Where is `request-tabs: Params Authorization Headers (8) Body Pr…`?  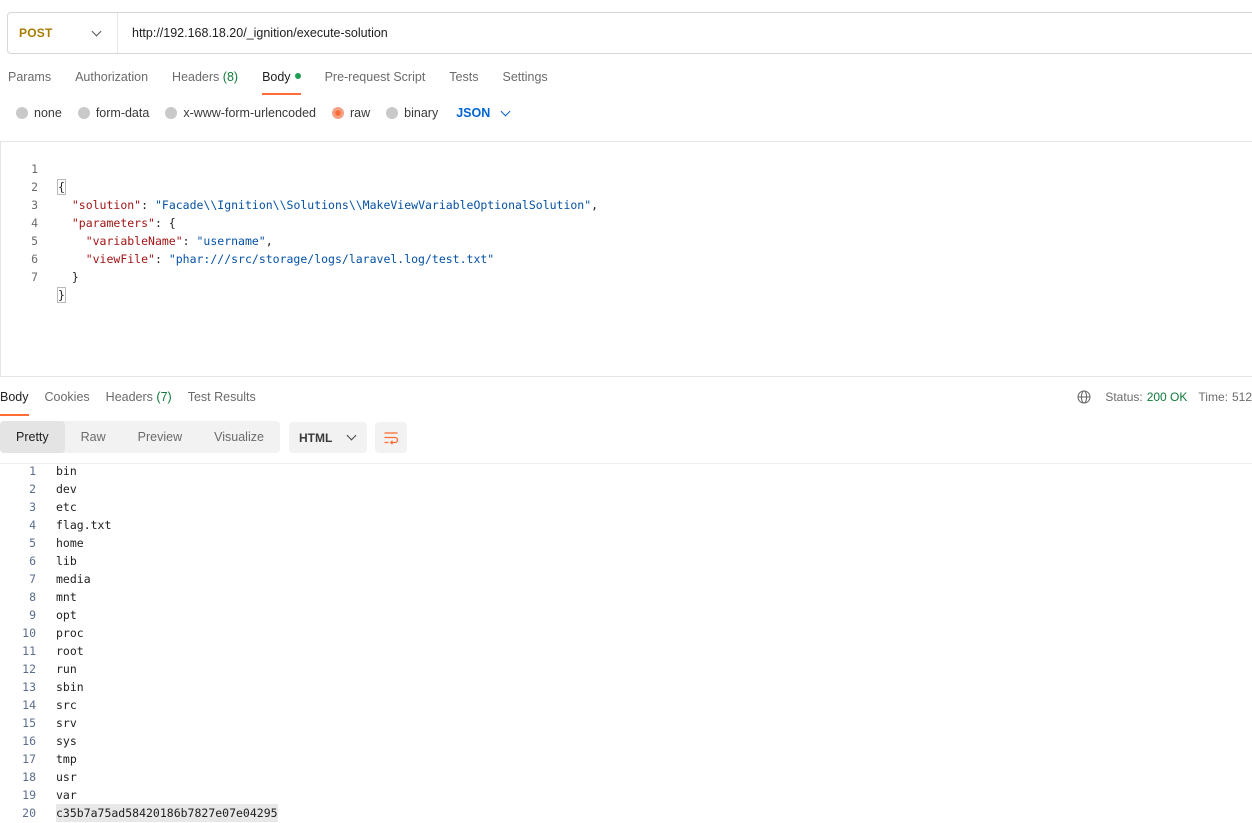 request-tabs: Params Authorization Headers (8) Body Pr… is located at coordinates (290, 81).